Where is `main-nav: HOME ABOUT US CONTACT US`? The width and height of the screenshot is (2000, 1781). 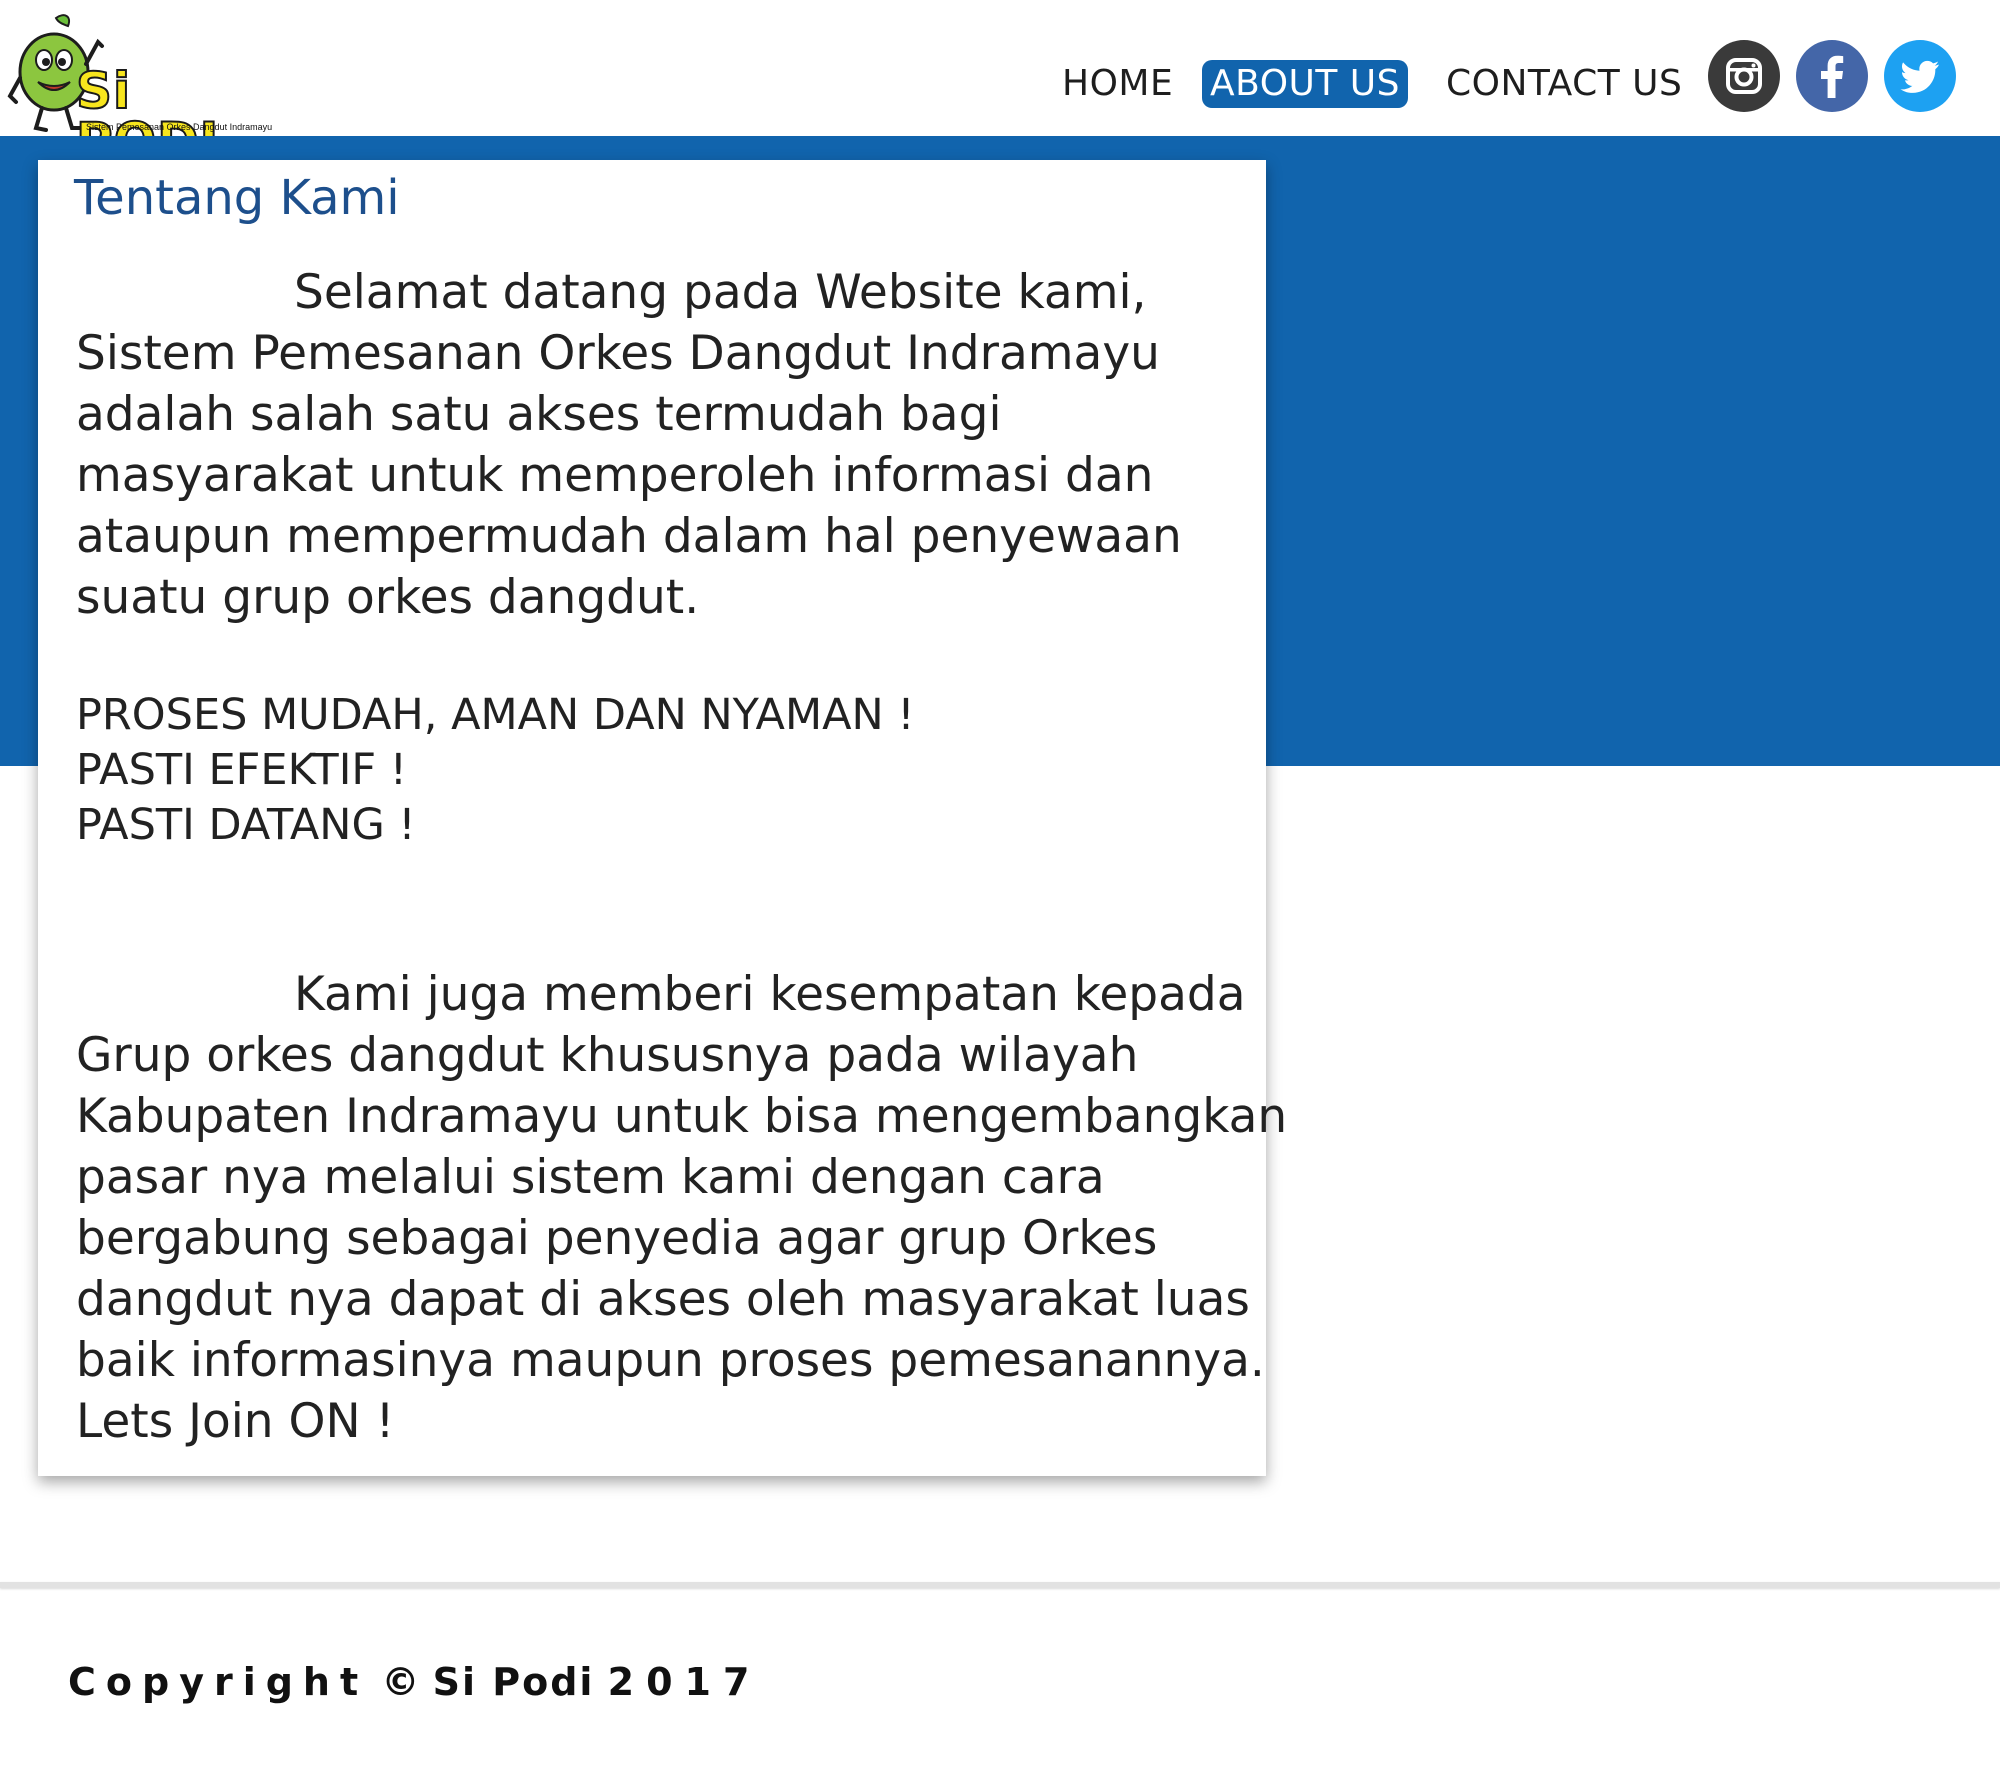 main-nav: HOME ABOUT US CONTACT US is located at coordinates (1380, 84).